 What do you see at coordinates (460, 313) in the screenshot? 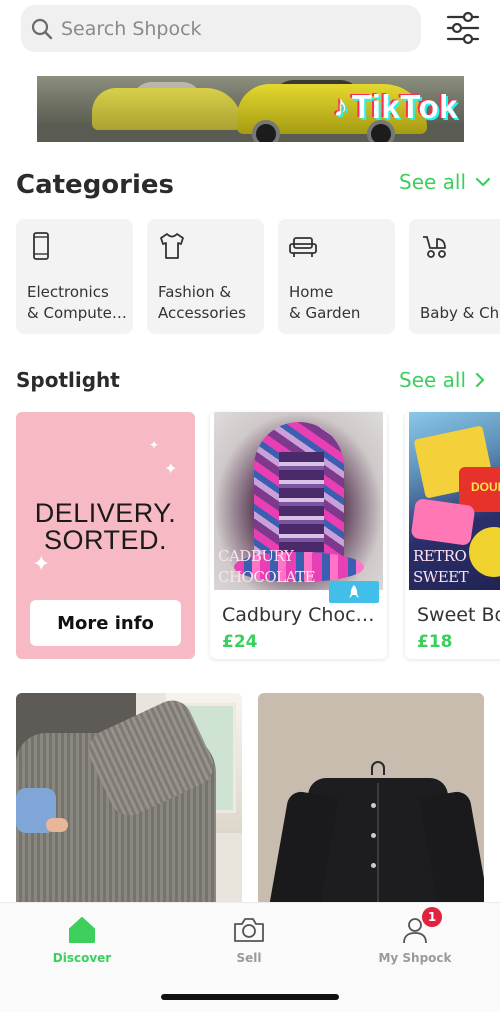
I see `category-label: Baby & Chi` at bounding box center [460, 313].